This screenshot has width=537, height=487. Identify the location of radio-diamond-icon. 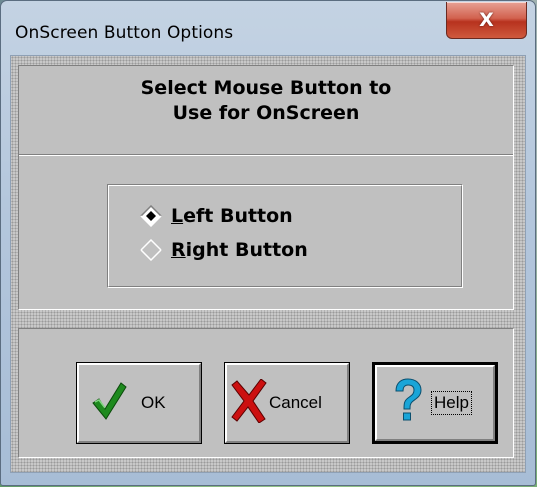
(151, 250).